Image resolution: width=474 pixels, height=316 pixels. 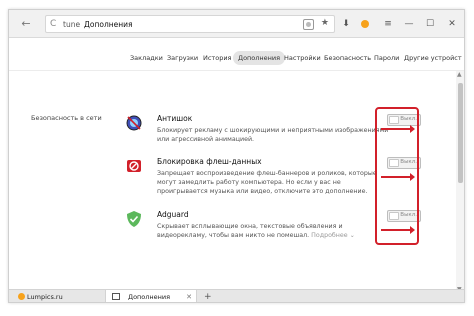 What do you see at coordinates (182, 58) in the screenshot?
I see `tab-downloads: Загрузки` at bounding box center [182, 58].